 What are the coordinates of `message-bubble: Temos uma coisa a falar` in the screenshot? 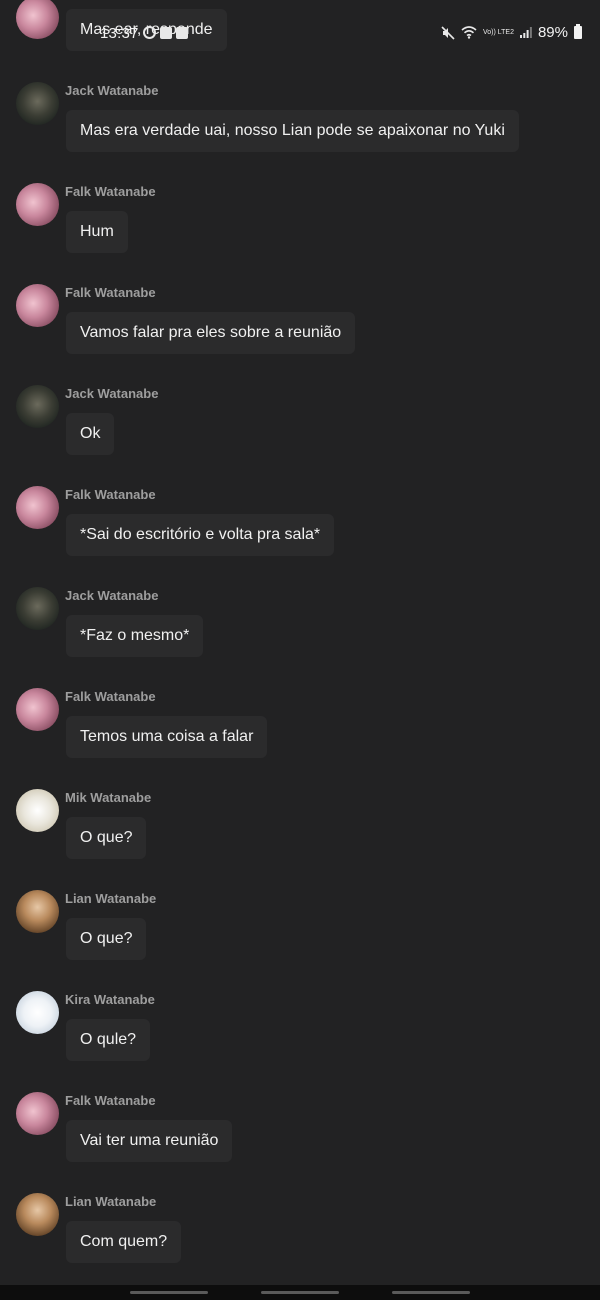 It's located at (167, 737).